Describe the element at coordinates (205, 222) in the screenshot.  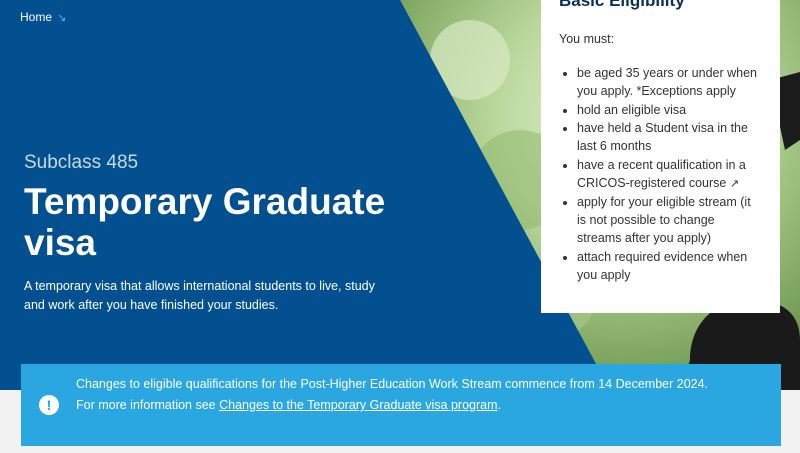
I see `page-title: Temporary Graduate visa` at that location.